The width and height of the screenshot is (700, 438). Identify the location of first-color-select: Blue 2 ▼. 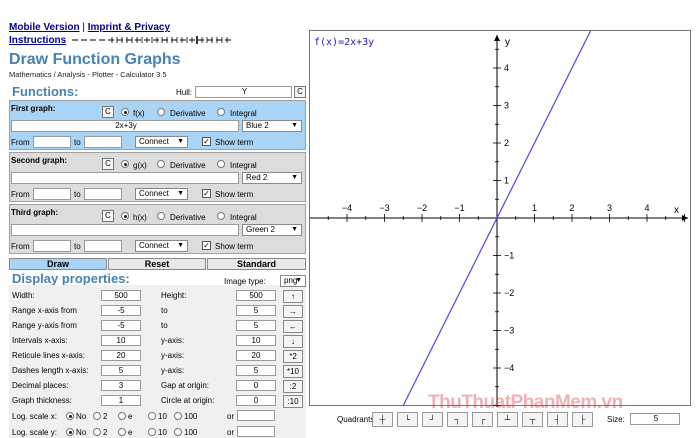
(272, 126).